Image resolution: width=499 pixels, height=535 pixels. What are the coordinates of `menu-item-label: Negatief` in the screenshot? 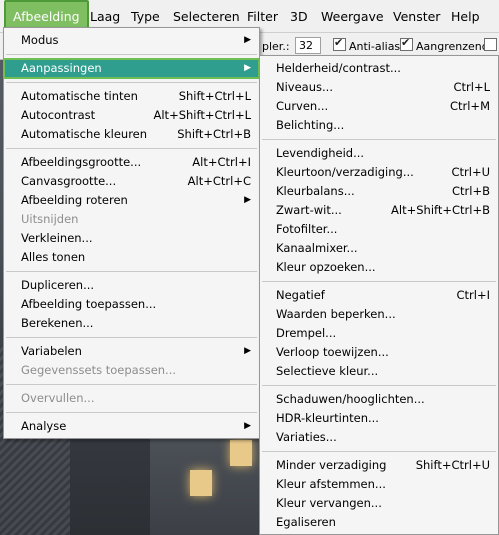 It's located at (300, 295).